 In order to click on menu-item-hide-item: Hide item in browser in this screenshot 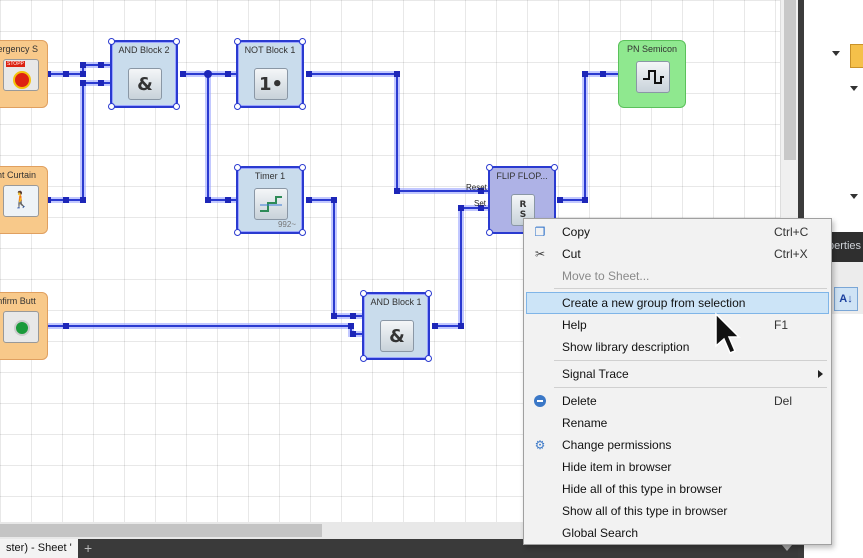, I will do `click(677, 467)`.